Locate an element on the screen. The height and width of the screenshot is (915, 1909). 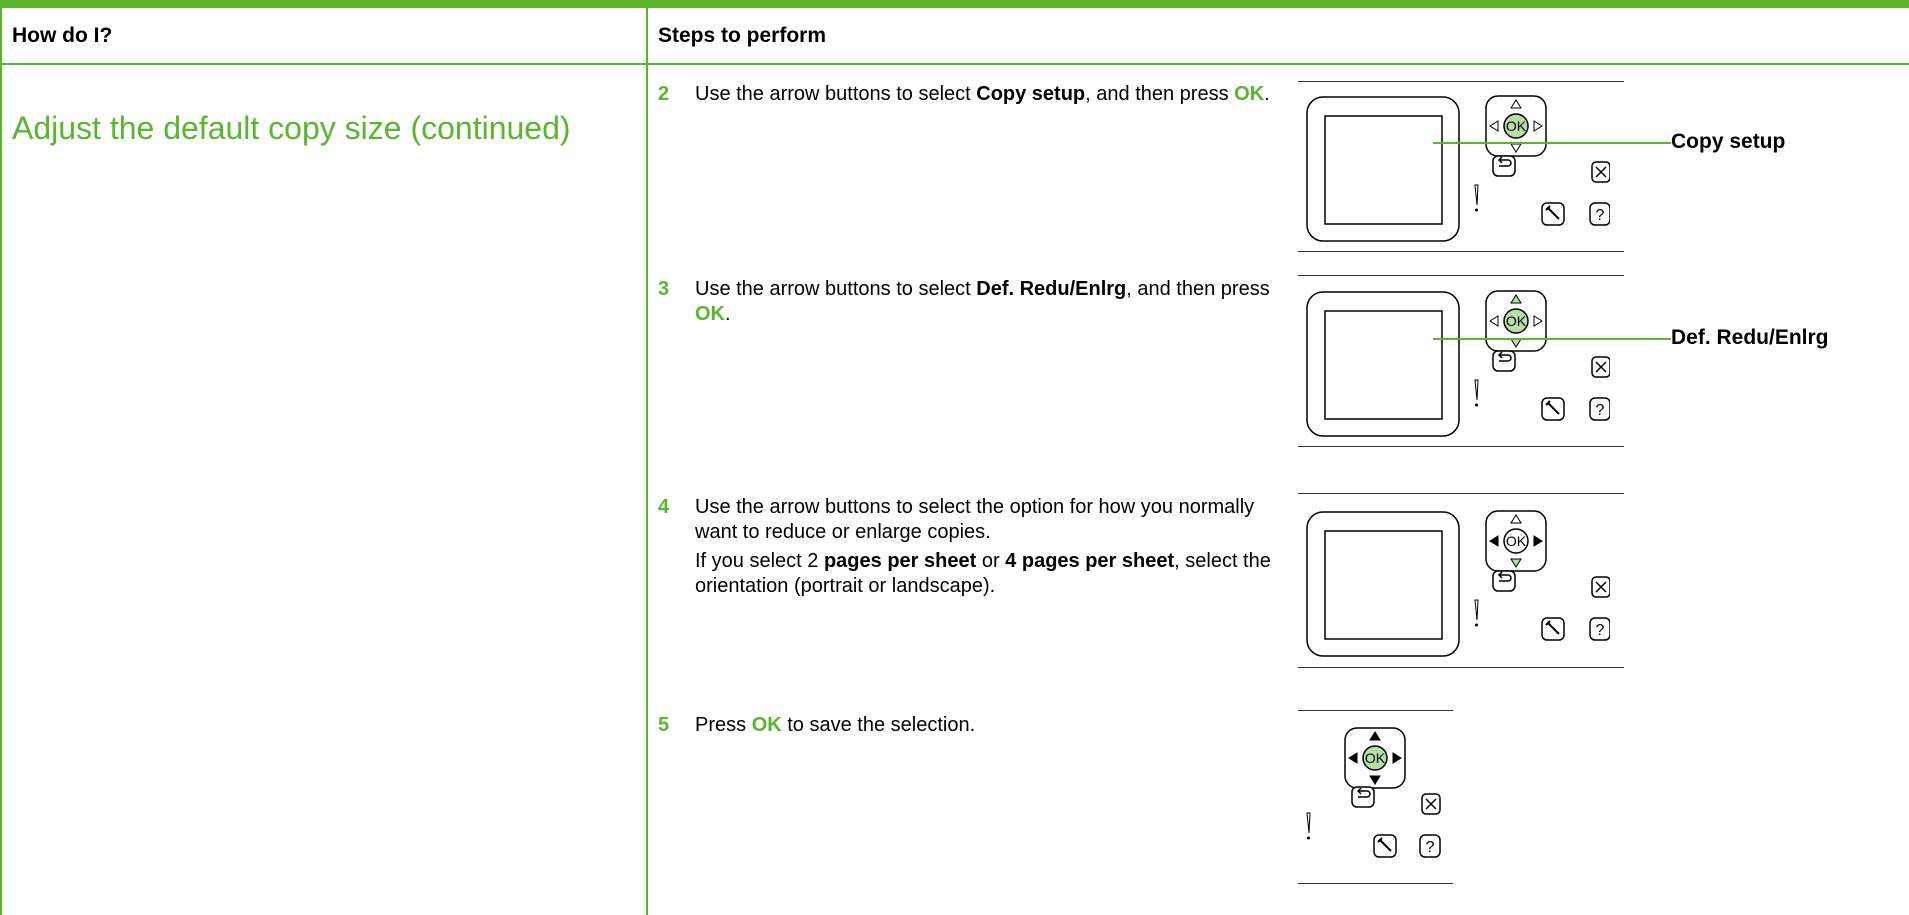
callout-copy-setup: Copy setup is located at coordinates (1728, 141).